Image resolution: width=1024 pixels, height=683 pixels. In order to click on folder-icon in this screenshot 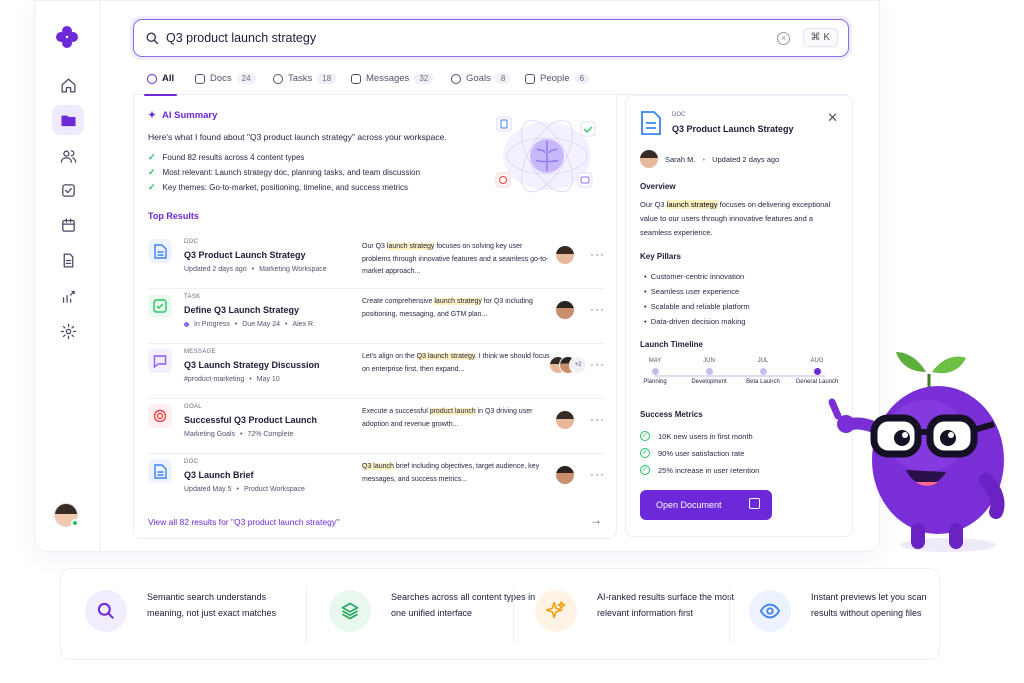, I will do `click(68, 120)`.